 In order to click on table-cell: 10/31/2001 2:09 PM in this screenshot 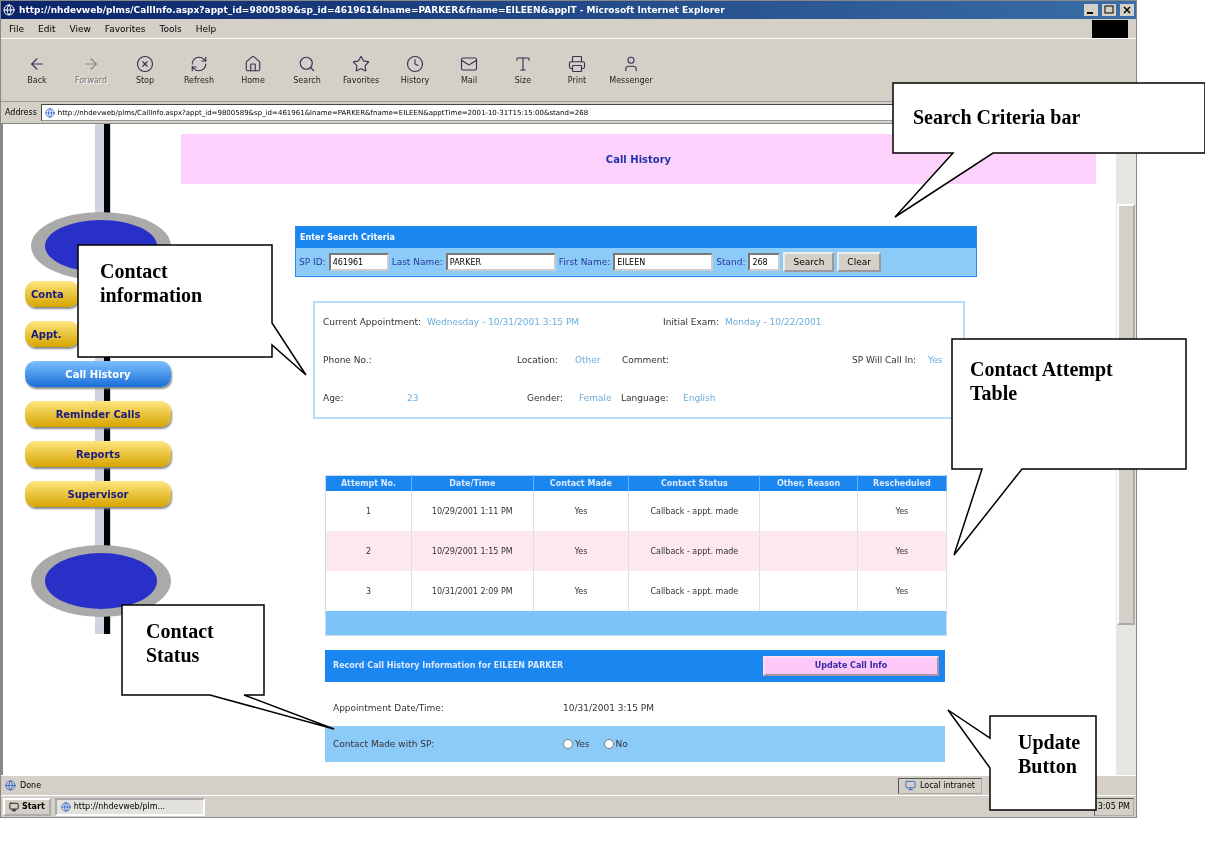, I will do `click(472, 591)`.